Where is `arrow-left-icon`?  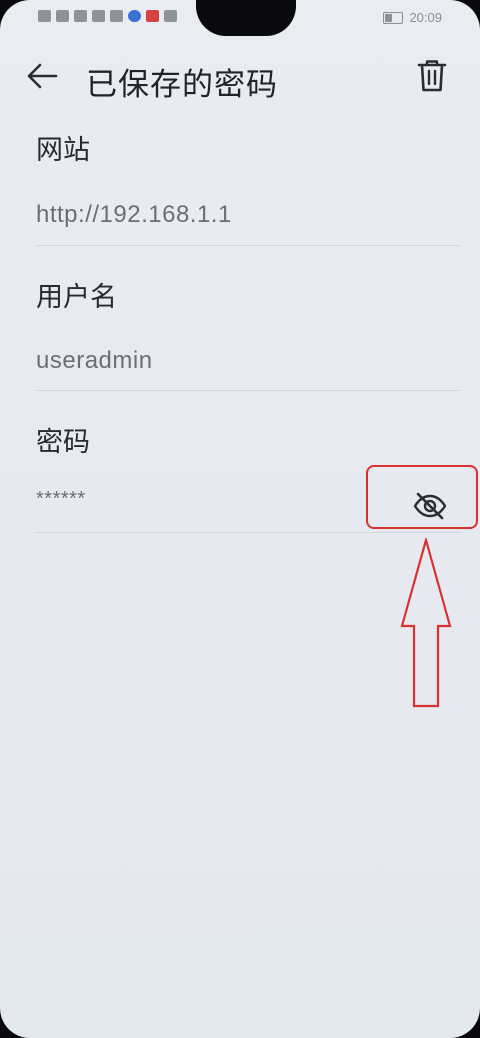
arrow-left-icon is located at coordinates (42, 76).